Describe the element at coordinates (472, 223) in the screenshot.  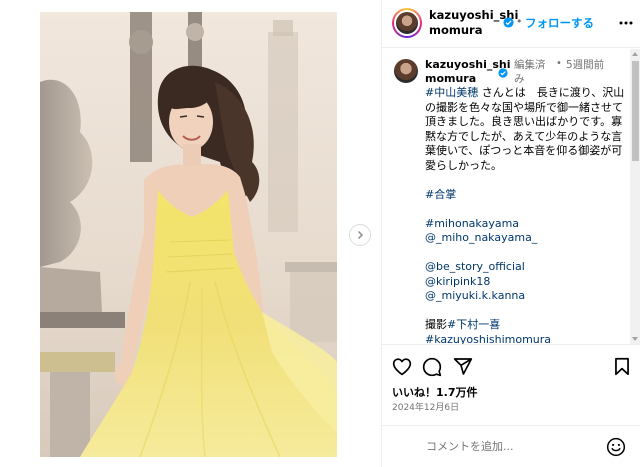
I see `hashtag-link: #mihonakayama` at that location.